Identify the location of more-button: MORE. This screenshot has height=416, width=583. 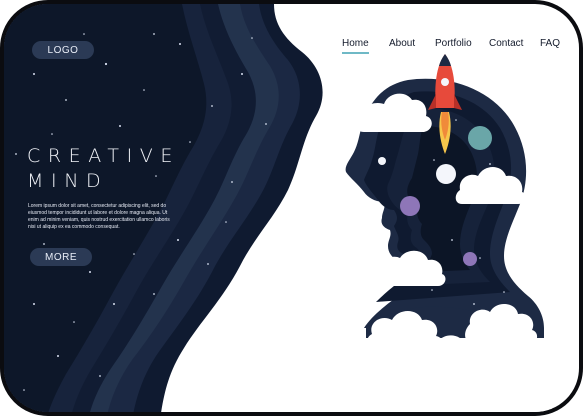
(61, 257).